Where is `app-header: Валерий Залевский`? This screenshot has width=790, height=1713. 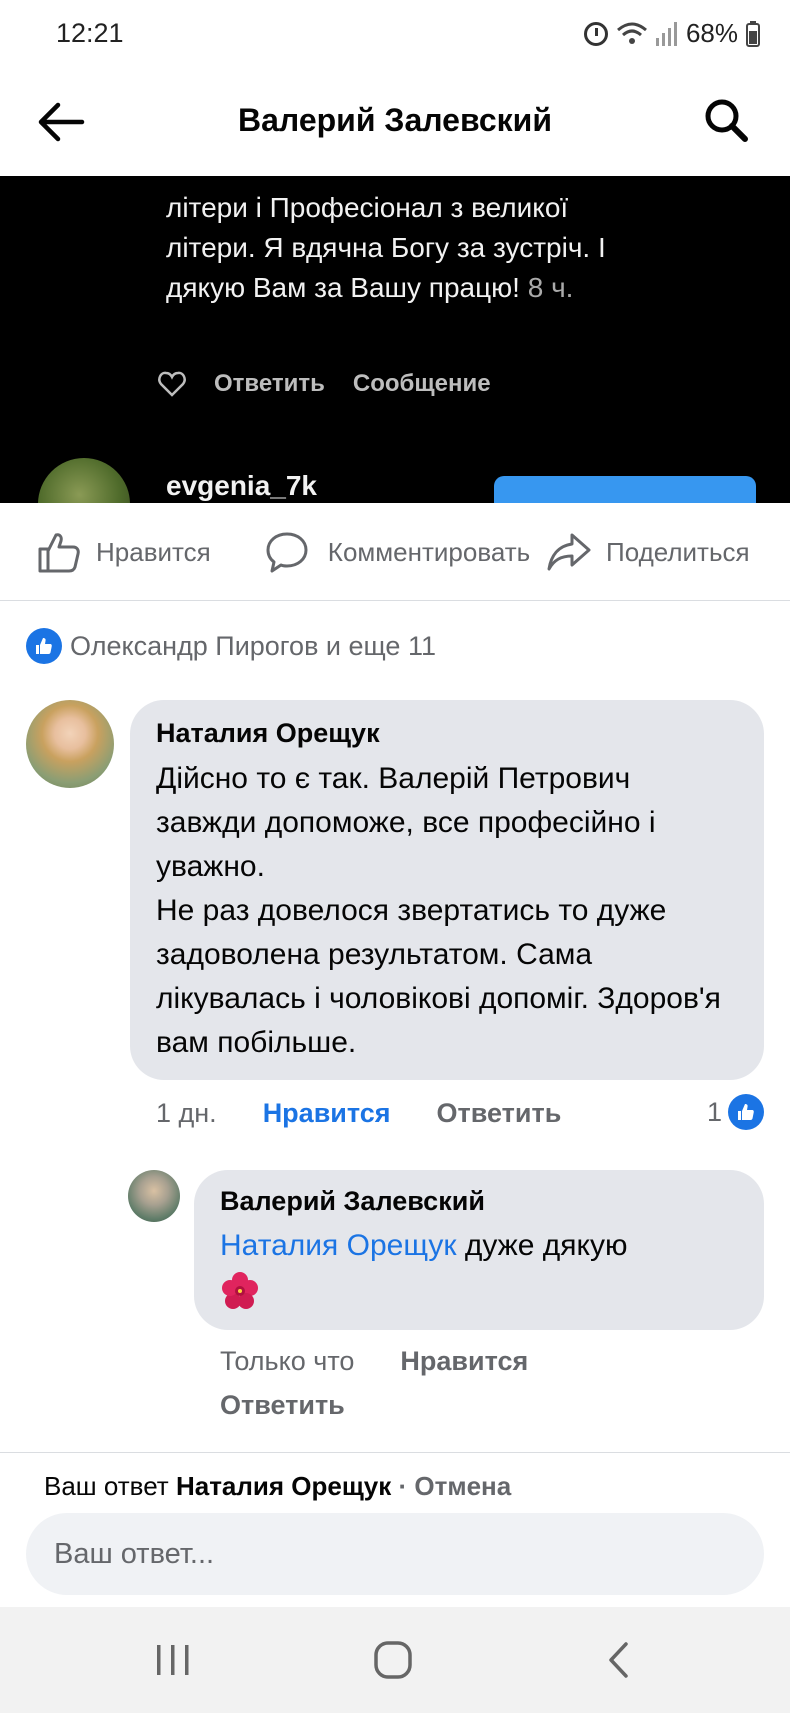 app-header: Валерий Залевский is located at coordinates (395, 121).